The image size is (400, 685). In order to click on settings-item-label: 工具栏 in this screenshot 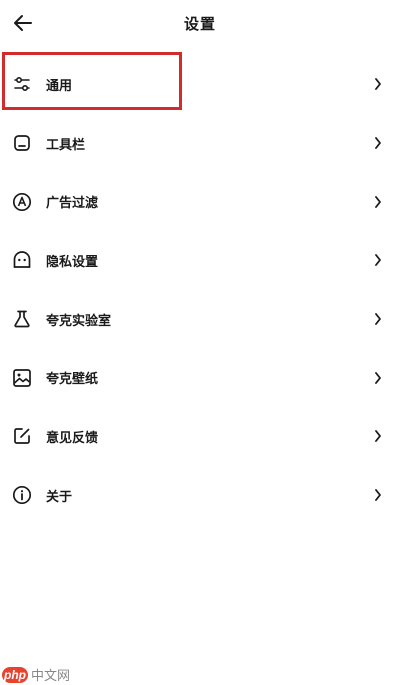, I will do `click(66, 145)`.